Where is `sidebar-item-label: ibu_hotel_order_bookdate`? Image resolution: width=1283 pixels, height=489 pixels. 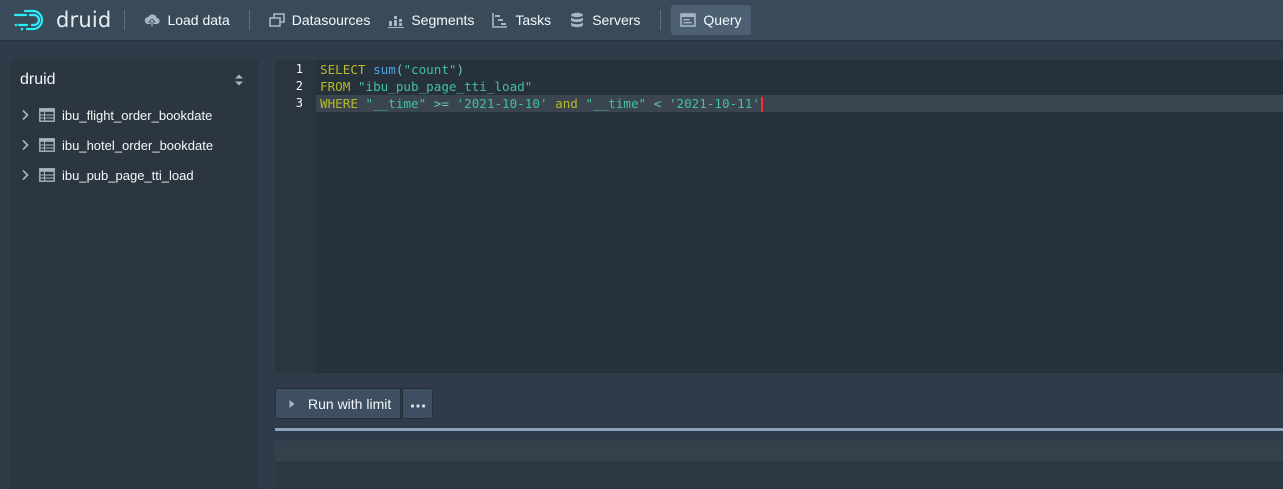
sidebar-item-label: ibu_hotel_order_bookdate is located at coordinates (138, 145).